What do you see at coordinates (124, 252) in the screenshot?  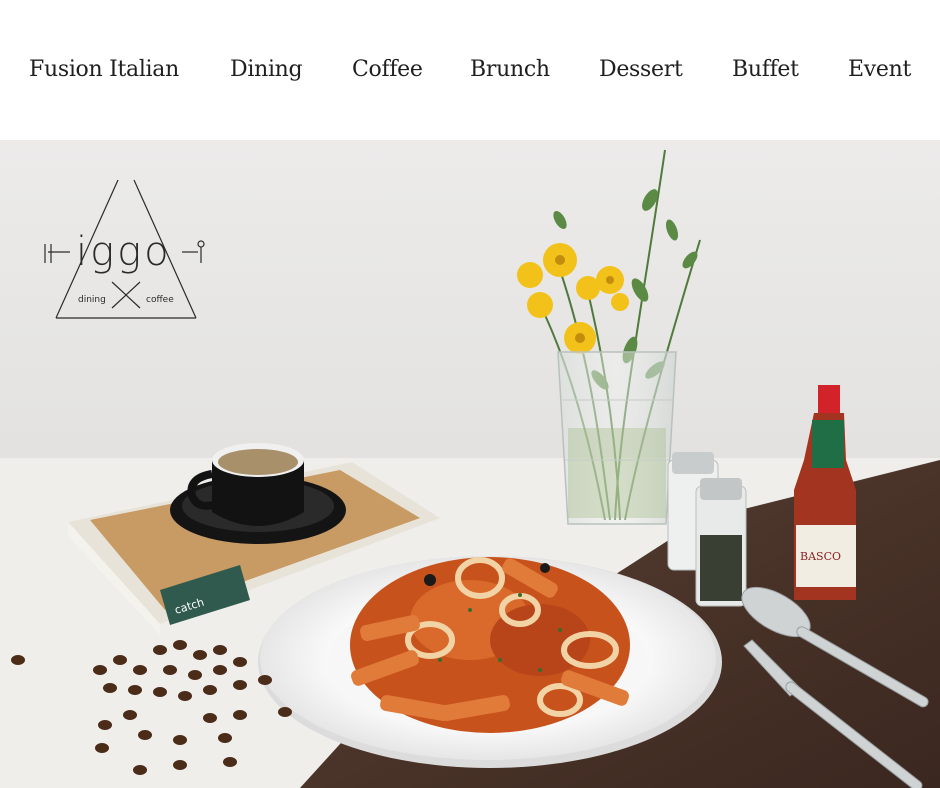 I see `logo-wordmark: iggo` at bounding box center [124, 252].